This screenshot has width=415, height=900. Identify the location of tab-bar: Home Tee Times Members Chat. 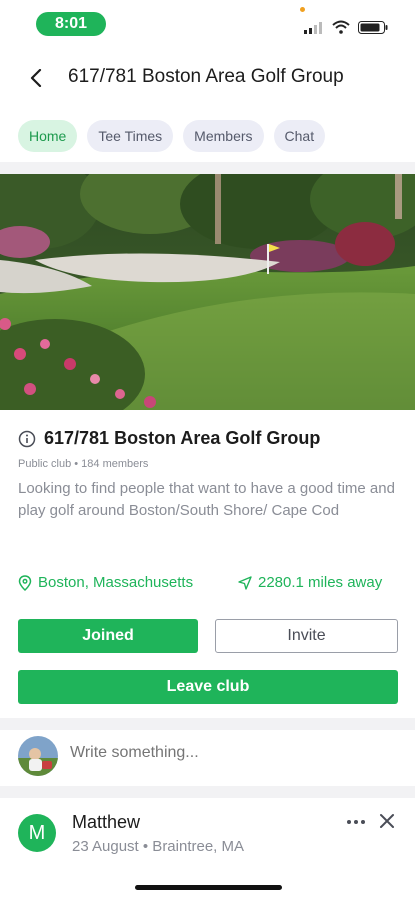
(172, 136).